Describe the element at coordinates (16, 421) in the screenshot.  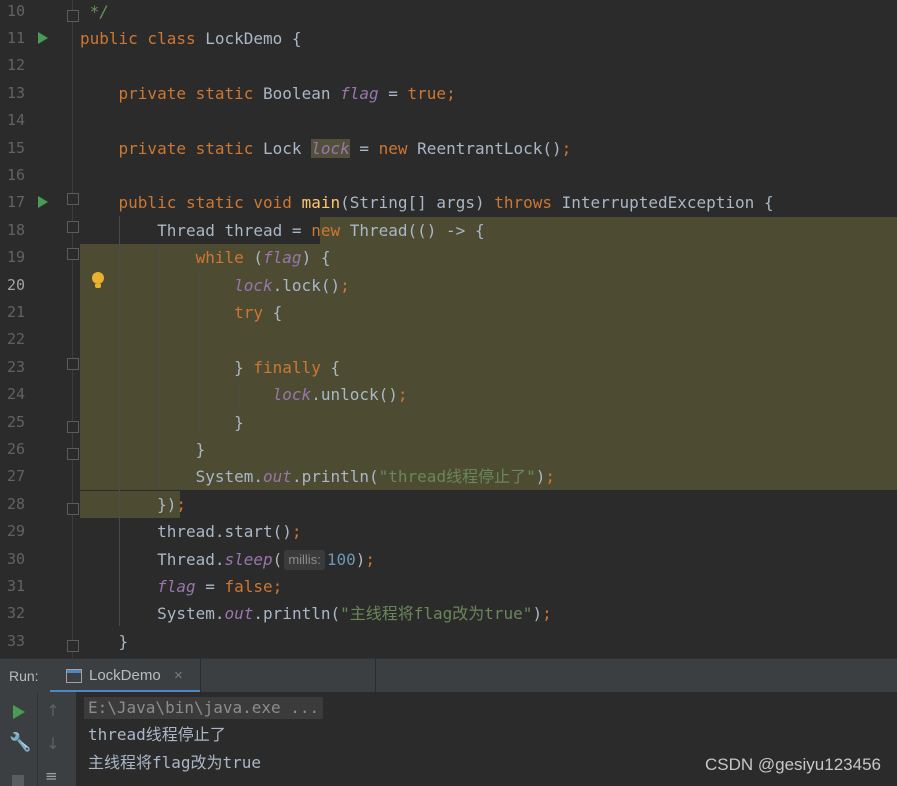
I see `line-number: 25` at that location.